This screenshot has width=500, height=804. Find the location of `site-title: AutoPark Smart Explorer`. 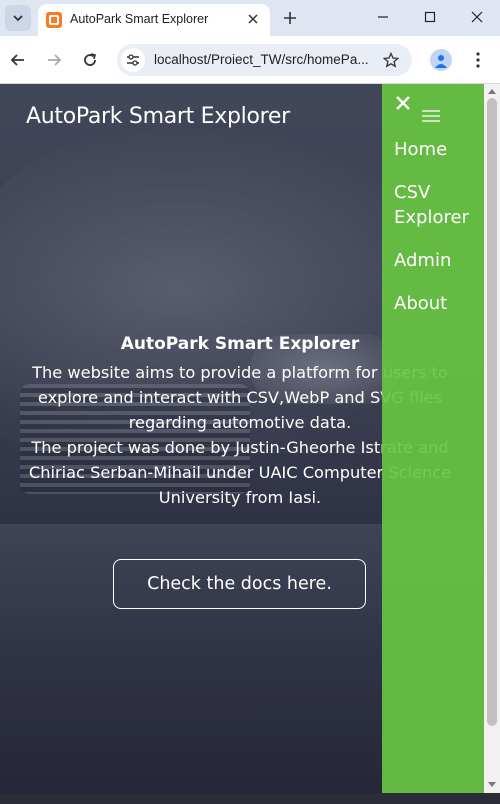

site-title: AutoPark Smart Explorer is located at coordinates (158, 116).